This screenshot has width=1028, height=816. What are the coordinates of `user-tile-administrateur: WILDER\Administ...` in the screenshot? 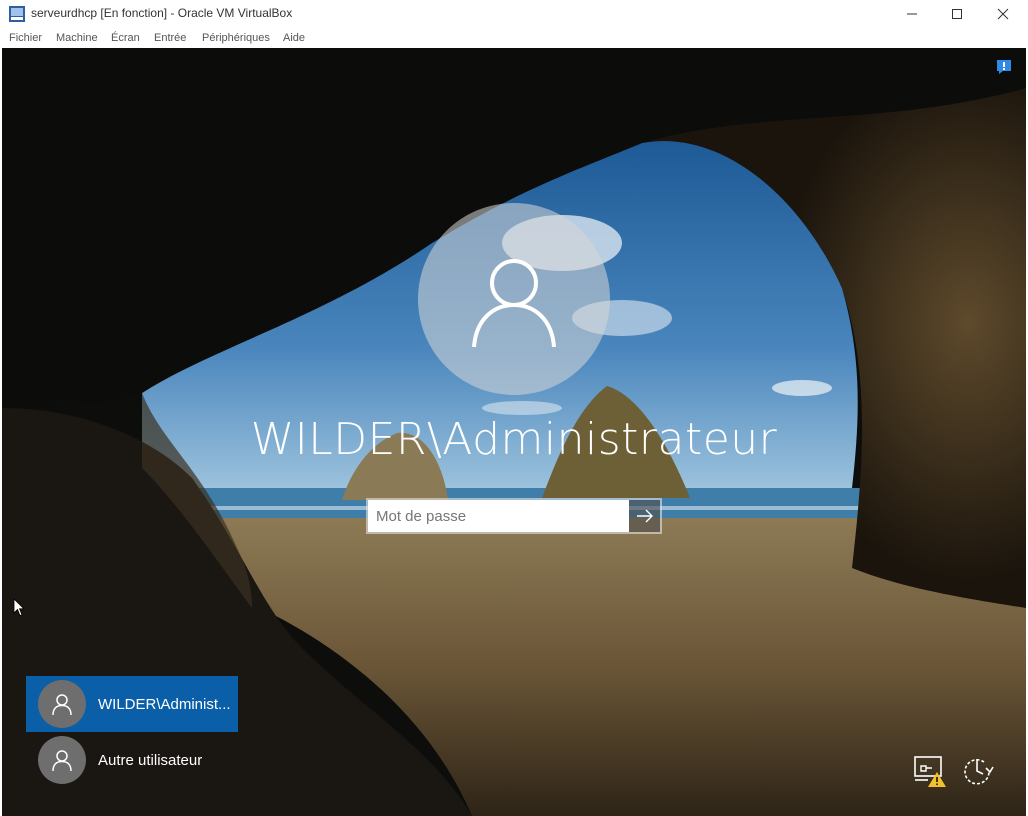 It's located at (132, 704).